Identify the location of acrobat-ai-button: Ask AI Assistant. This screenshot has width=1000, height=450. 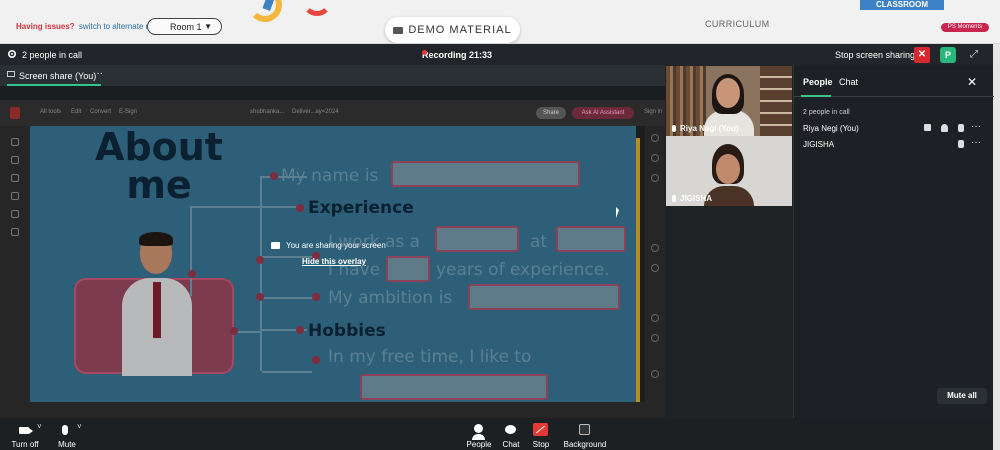
(603, 113).